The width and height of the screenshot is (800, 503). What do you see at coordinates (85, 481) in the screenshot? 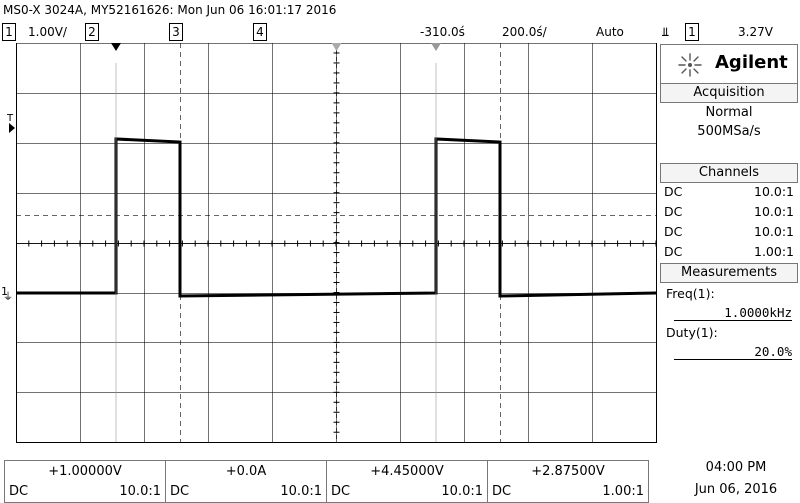
I see `channel-1-softkey: +1.00000V DC 10.0:1` at bounding box center [85, 481].